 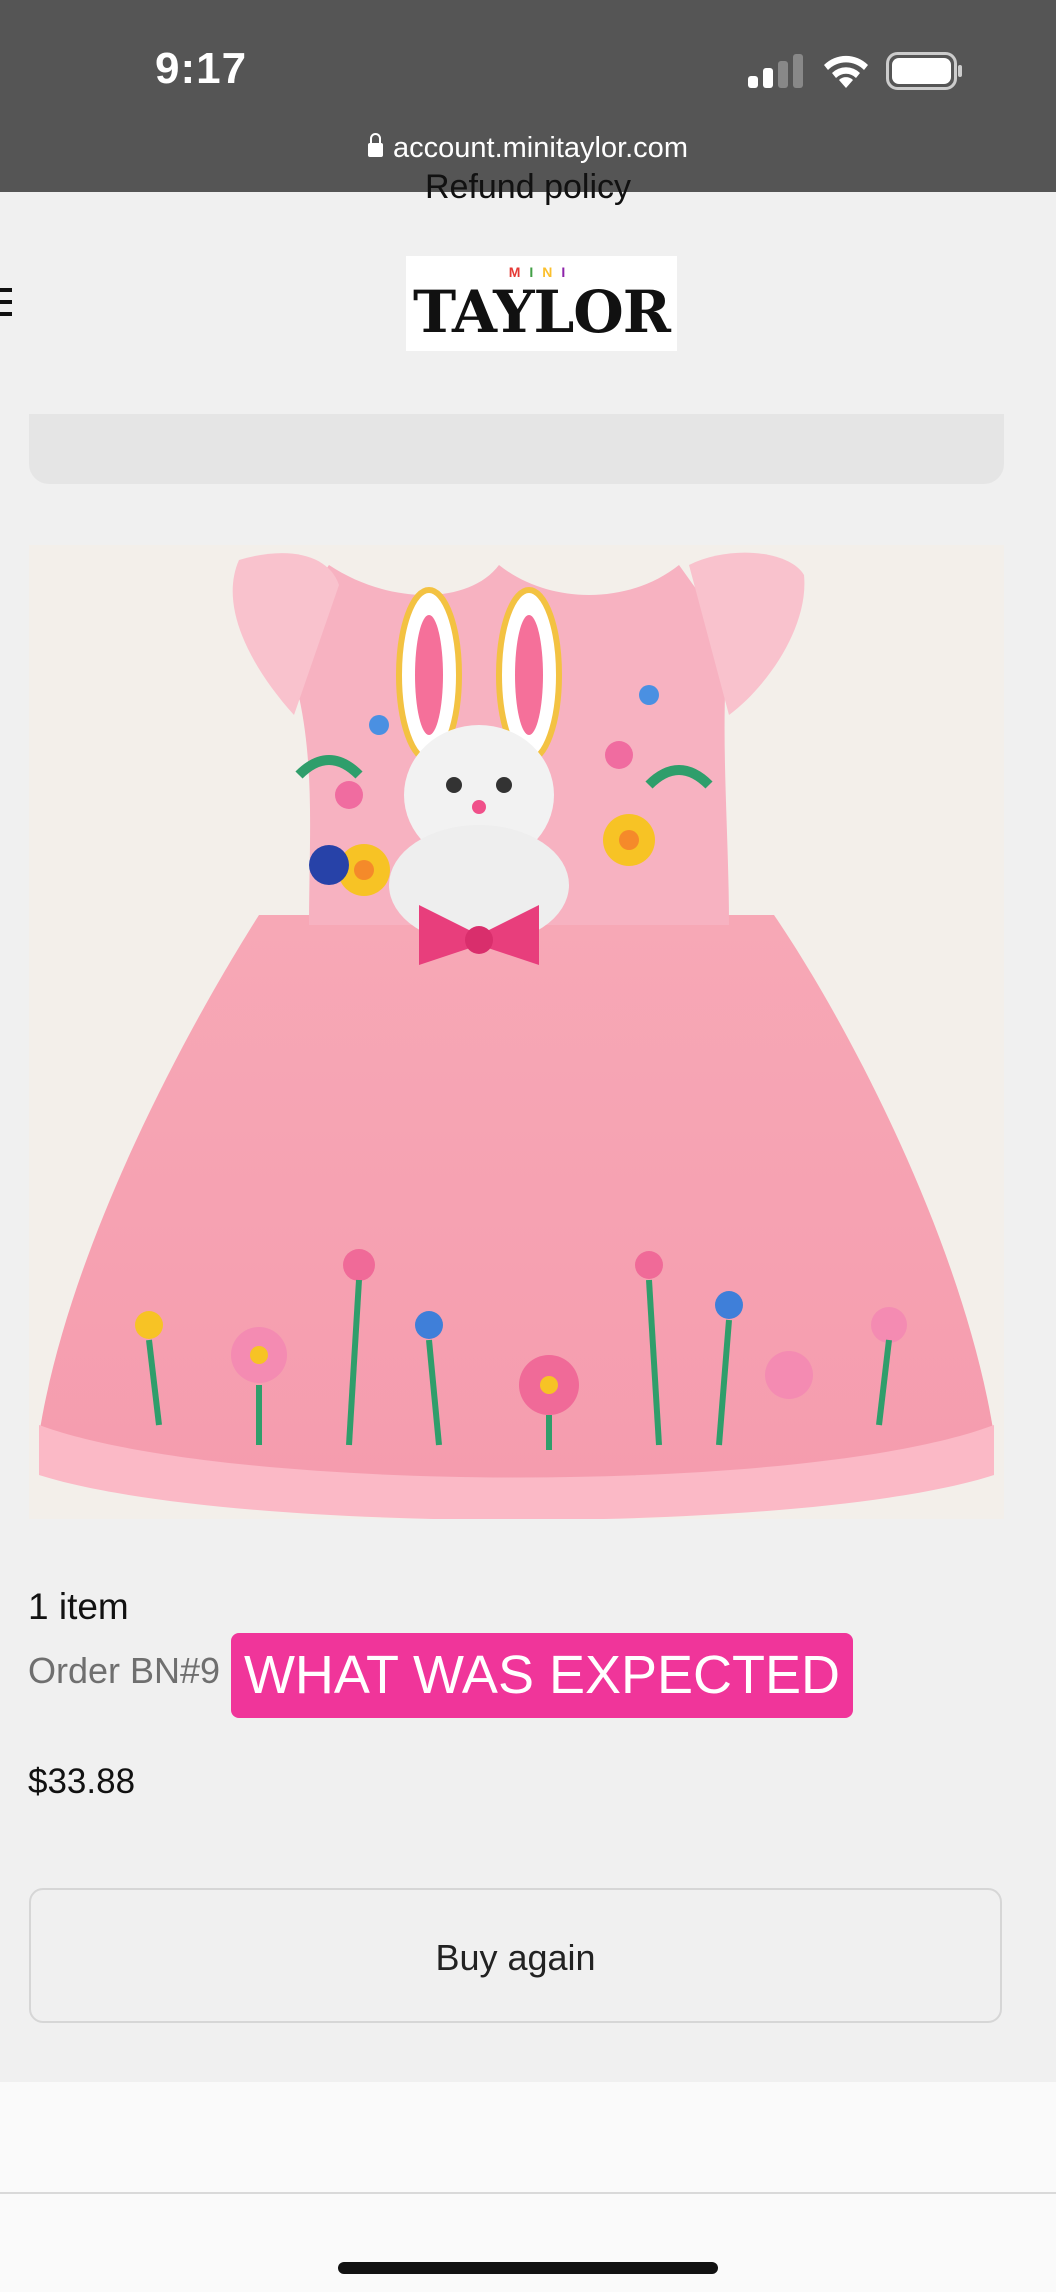 What do you see at coordinates (846, 71) in the screenshot?
I see `wifi-icon` at bounding box center [846, 71].